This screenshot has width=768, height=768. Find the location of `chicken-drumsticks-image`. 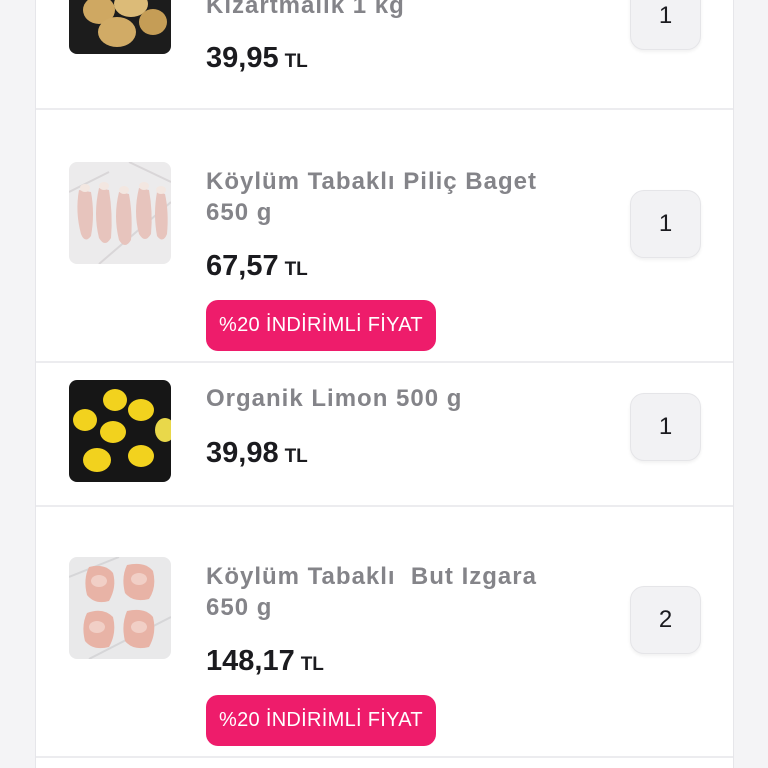

chicken-drumsticks-image is located at coordinates (120, 213).